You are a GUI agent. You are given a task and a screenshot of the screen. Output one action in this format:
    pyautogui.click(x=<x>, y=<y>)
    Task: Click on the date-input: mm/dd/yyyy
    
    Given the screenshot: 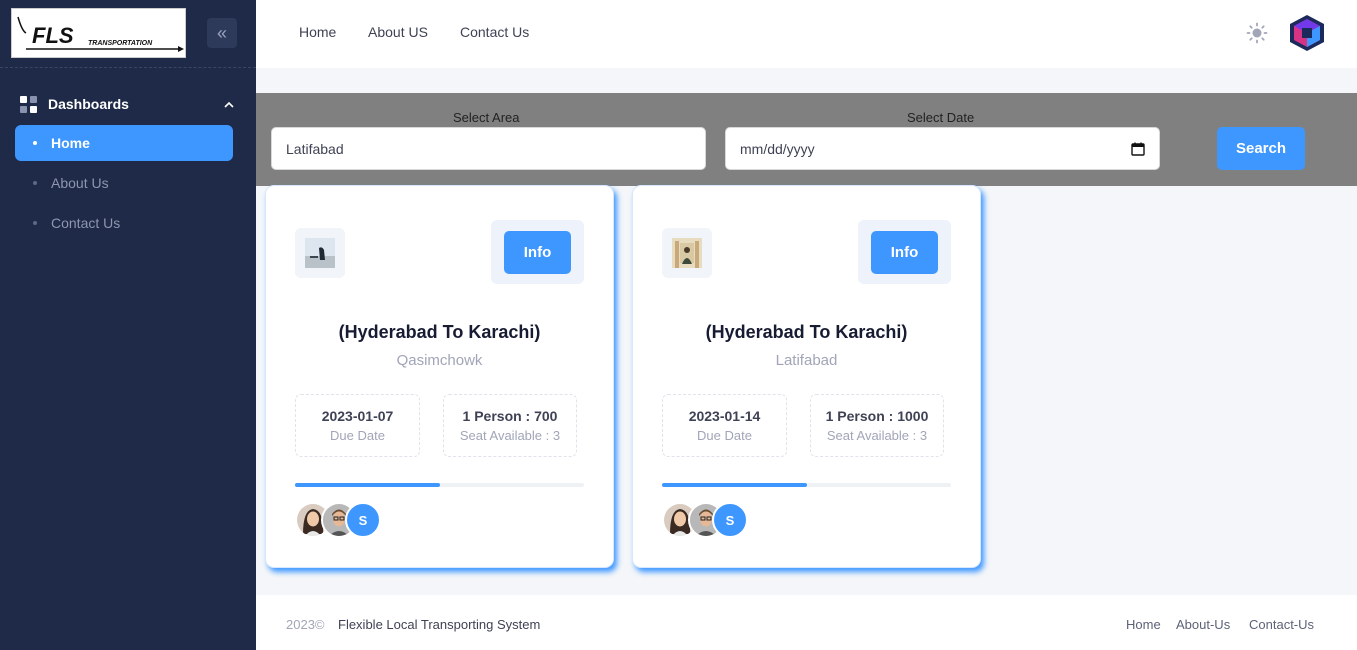 What is the action you would take?
    pyautogui.click(x=942, y=148)
    